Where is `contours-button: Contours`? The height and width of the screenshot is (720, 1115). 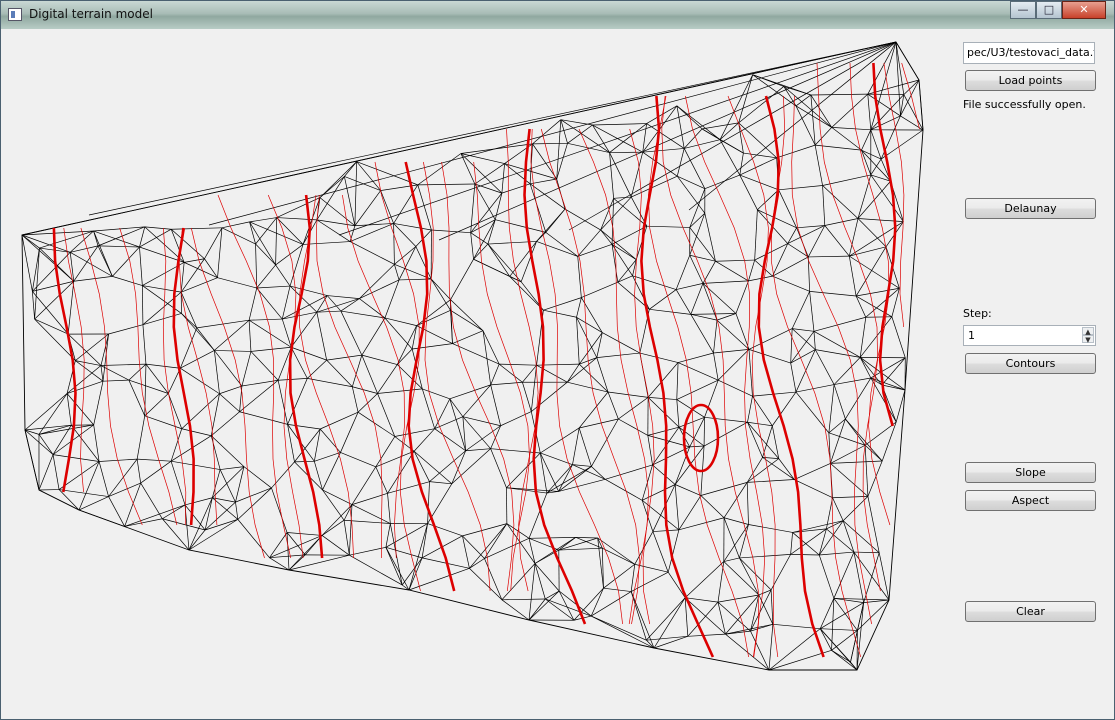
contours-button: Contours is located at coordinates (1030, 363).